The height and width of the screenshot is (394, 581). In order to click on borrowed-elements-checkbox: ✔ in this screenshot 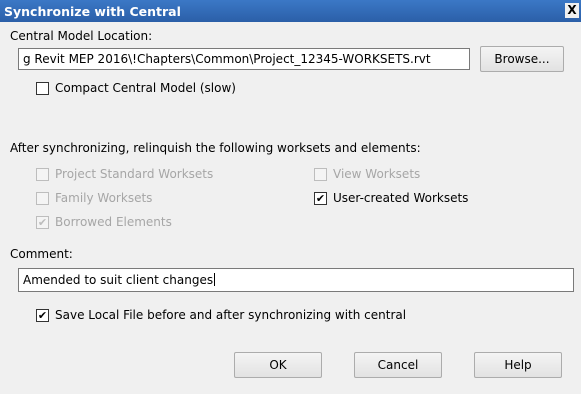, I will do `click(42, 222)`.